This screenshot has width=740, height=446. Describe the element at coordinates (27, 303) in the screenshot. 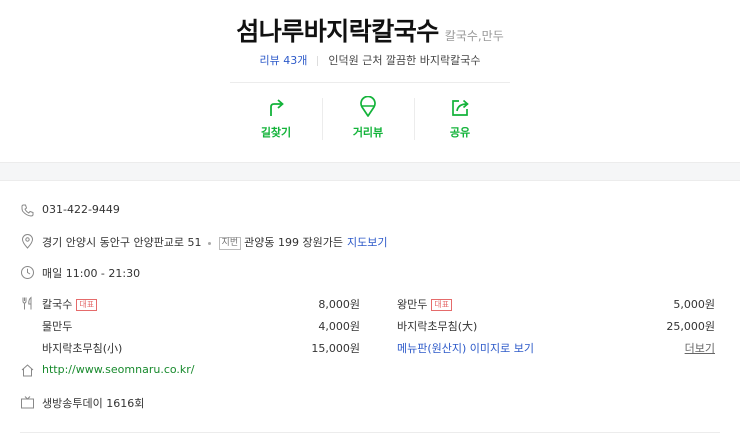

I see `fork-knife-icon` at that location.